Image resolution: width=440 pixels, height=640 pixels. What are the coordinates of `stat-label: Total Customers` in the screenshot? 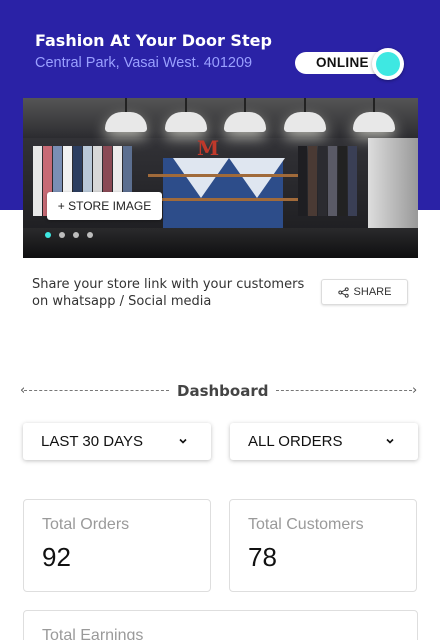 It's located at (306, 524).